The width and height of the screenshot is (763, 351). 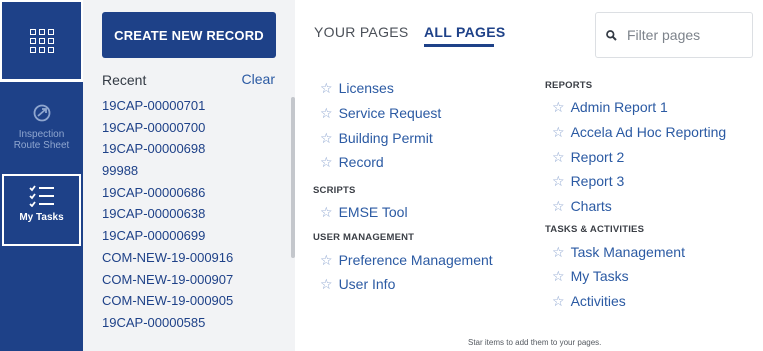 I want to click on page-link-label: Accela Ad Hoc Reporting, so click(x=648, y=132).